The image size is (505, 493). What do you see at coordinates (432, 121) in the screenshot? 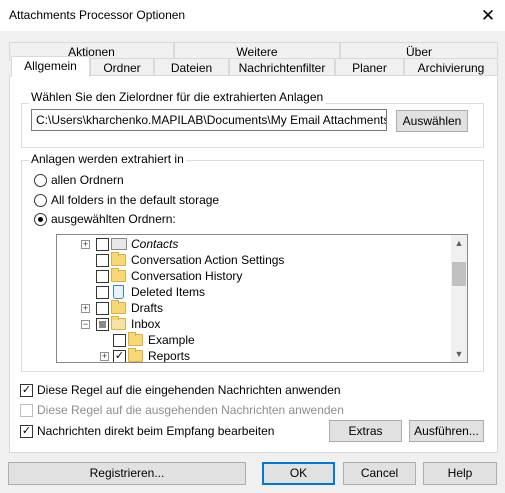
I see `select-folder-button: Auswählen` at bounding box center [432, 121].